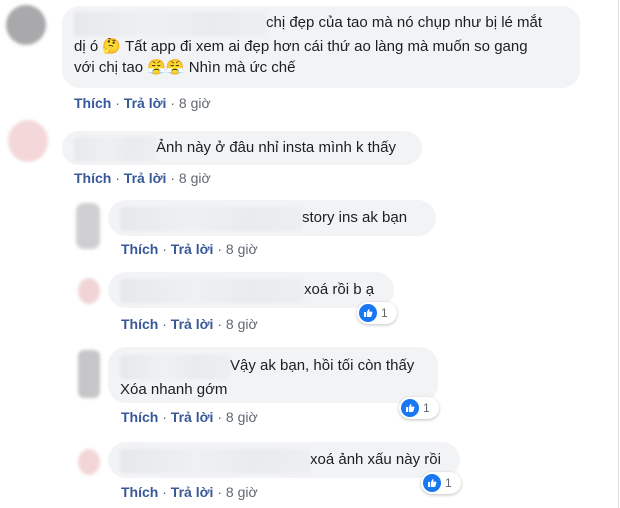 This screenshot has width=620, height=508. What do you see at coordinates (339, 289) in the screenshot?
I see `comment-text: xoá rồi b ạ` at bounding box center [339, 289].